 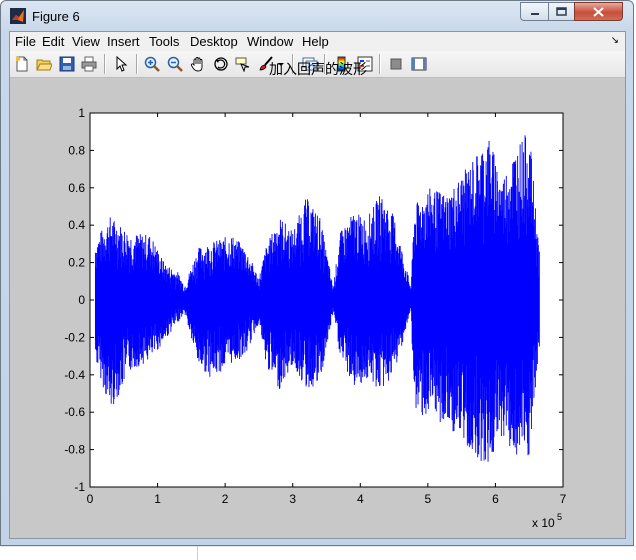 I want to click on desktop-divider, so click(x=318, y=546).